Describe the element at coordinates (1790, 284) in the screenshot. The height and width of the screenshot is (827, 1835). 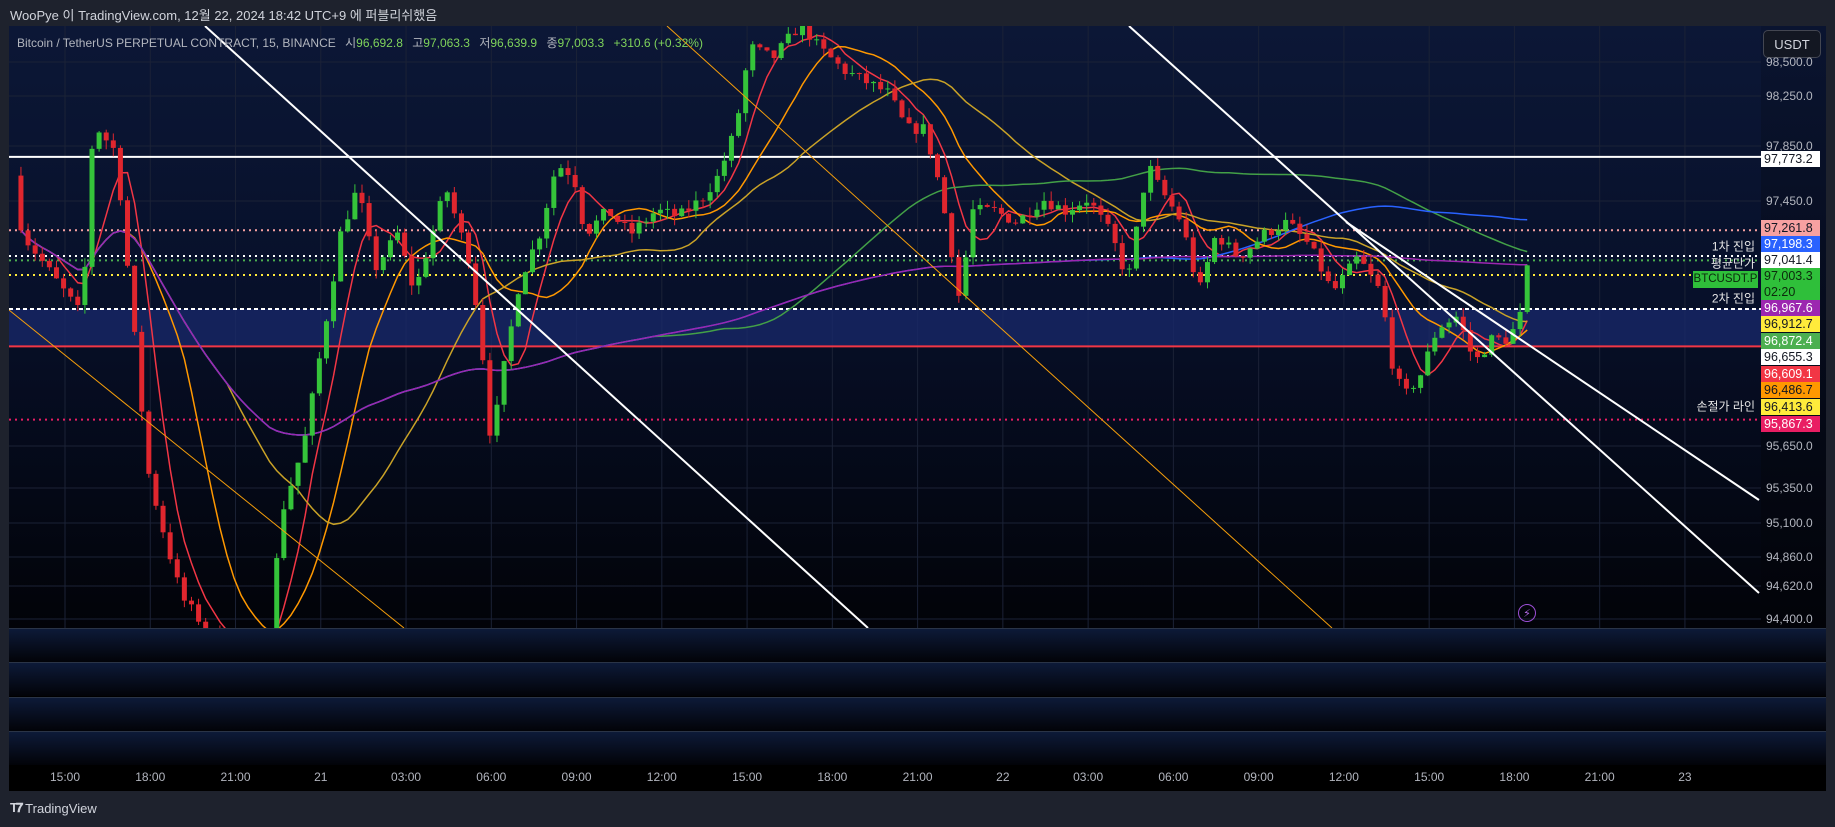
I see `price-label: 97,003.3 02:20` at that location.